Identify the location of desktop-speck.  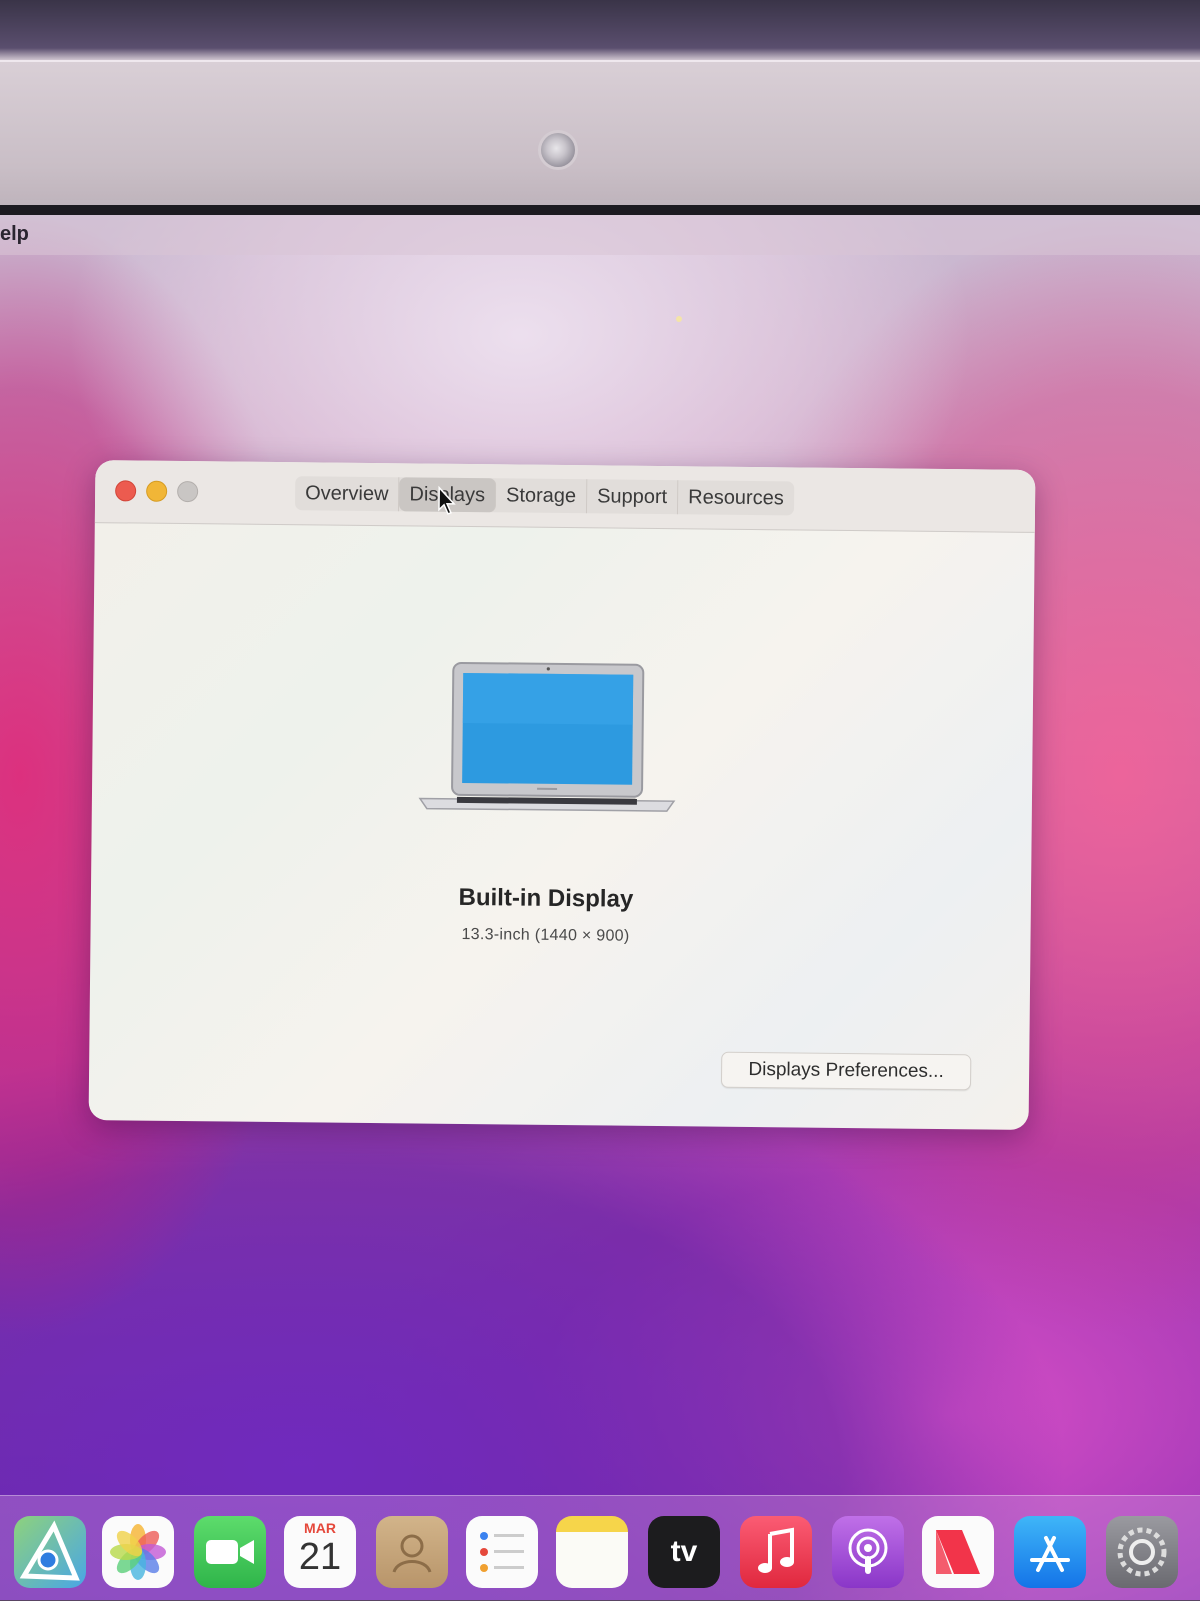
(679, 319).